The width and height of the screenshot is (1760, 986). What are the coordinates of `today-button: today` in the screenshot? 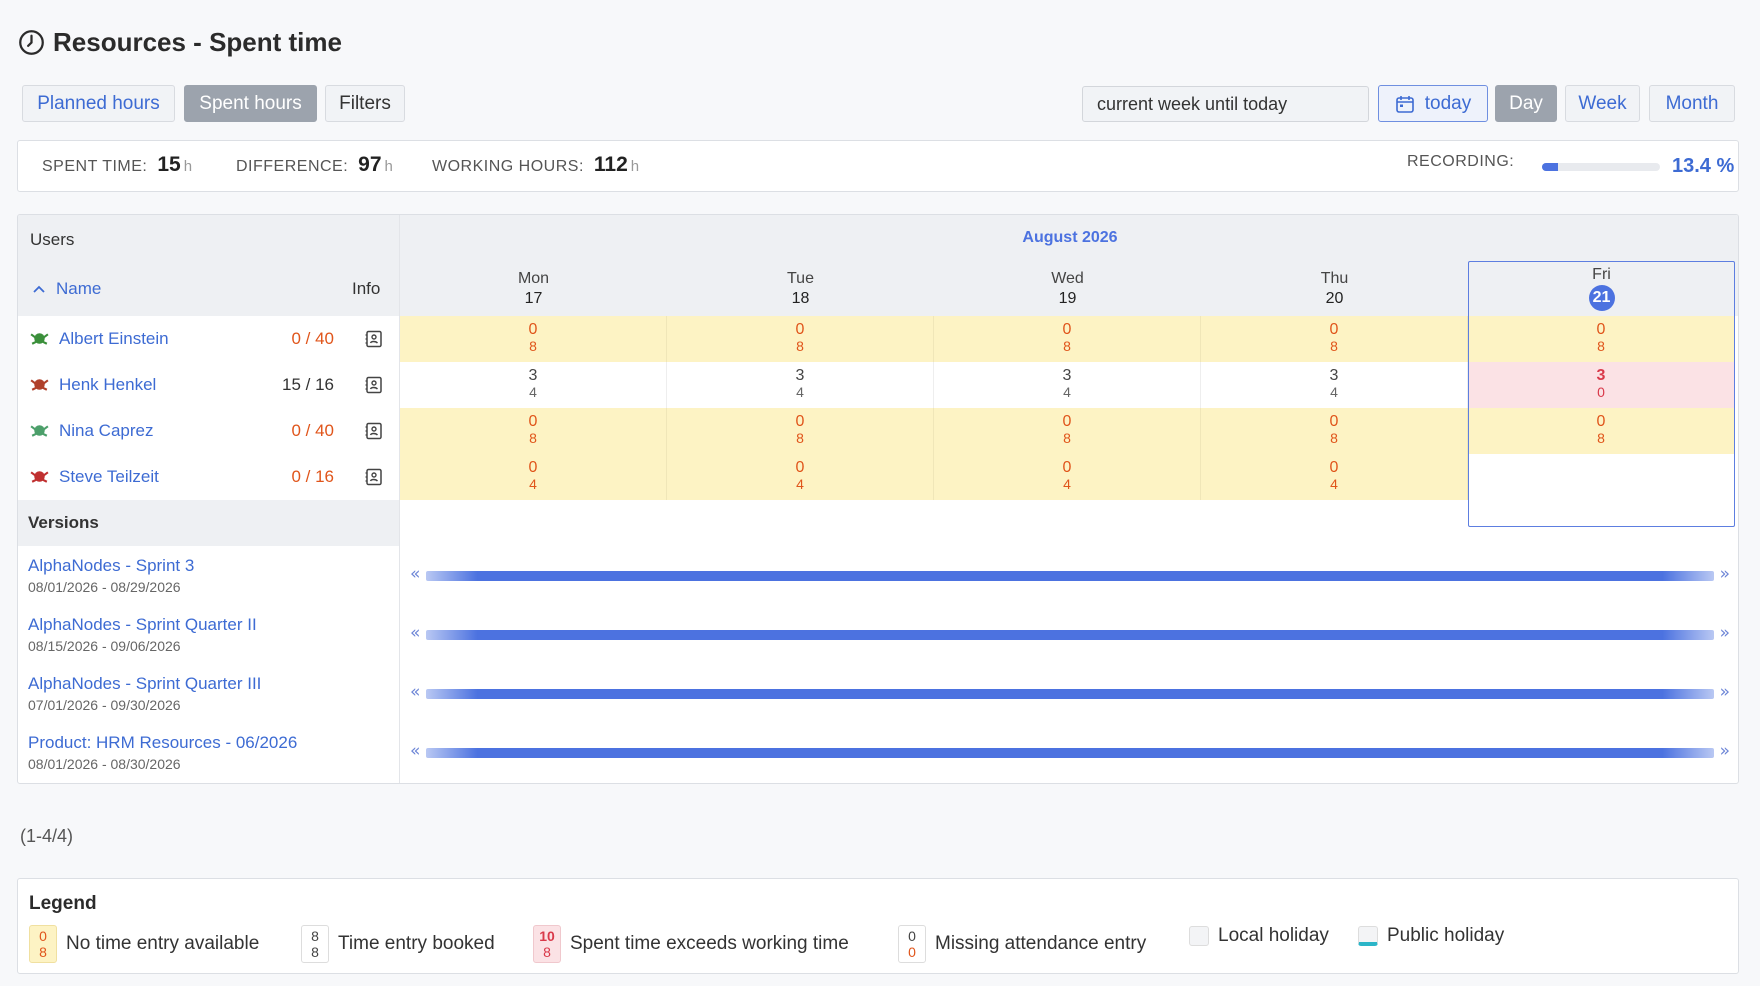 It's located at (1433, 103).